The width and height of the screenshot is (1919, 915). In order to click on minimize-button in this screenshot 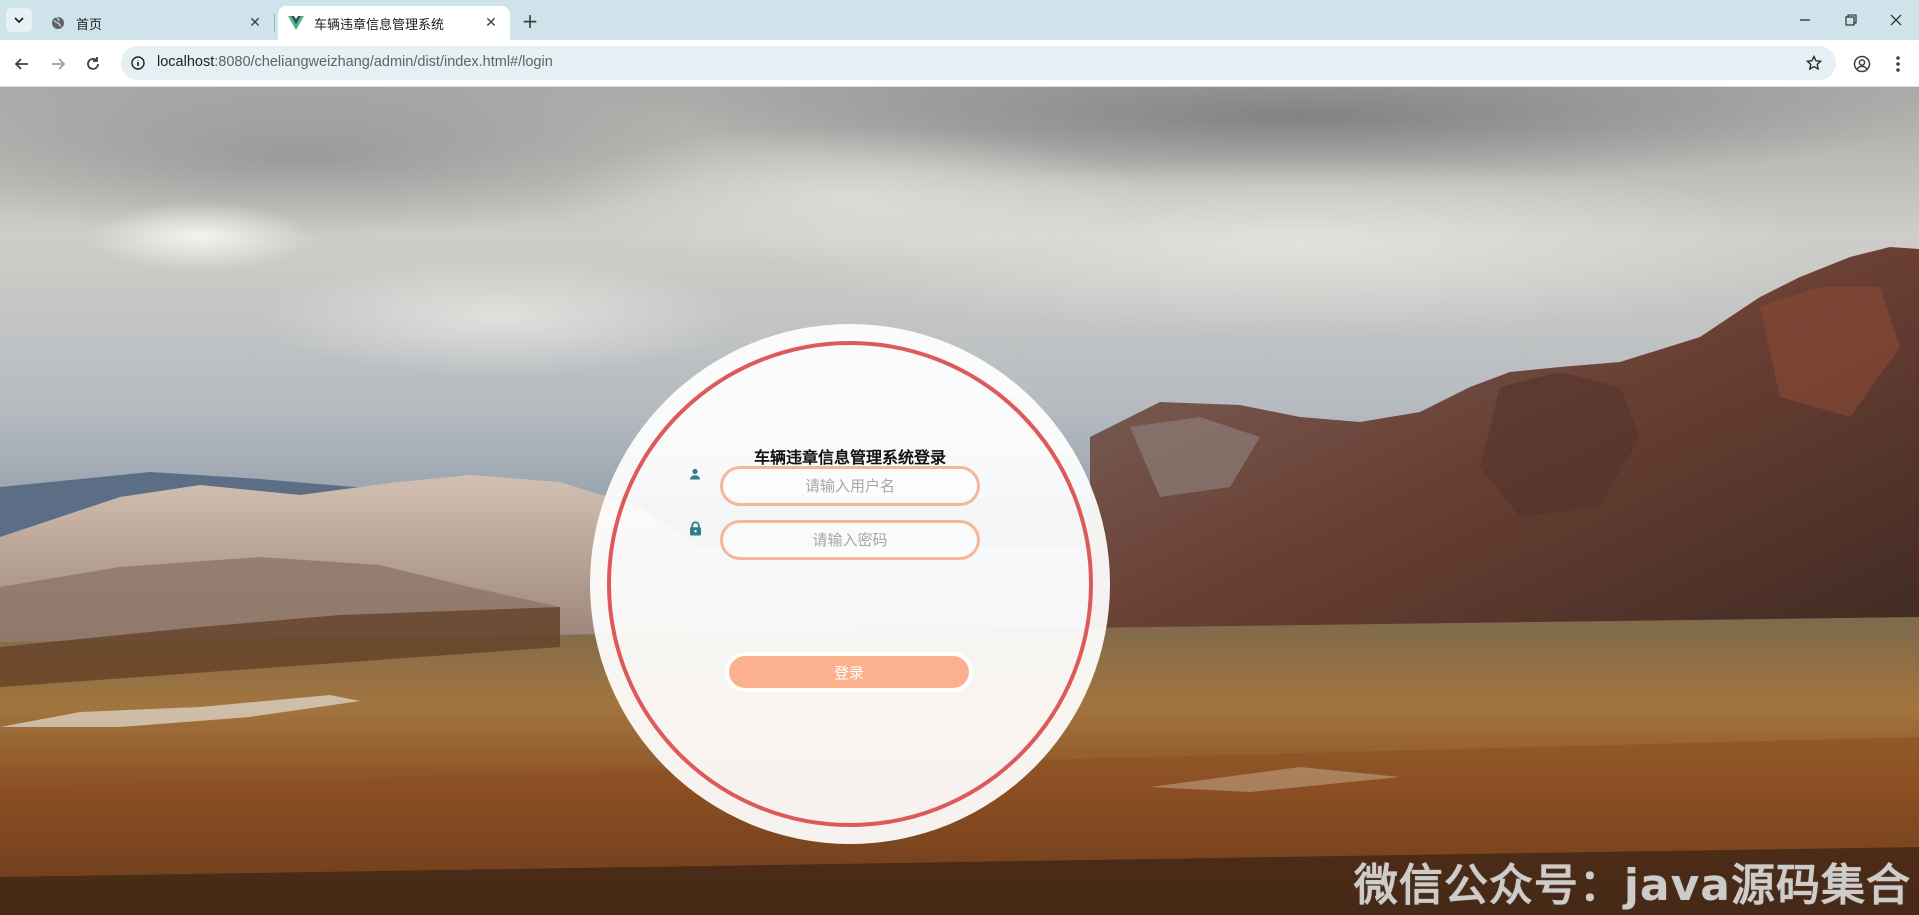, I will do `click(1805, 20)`.